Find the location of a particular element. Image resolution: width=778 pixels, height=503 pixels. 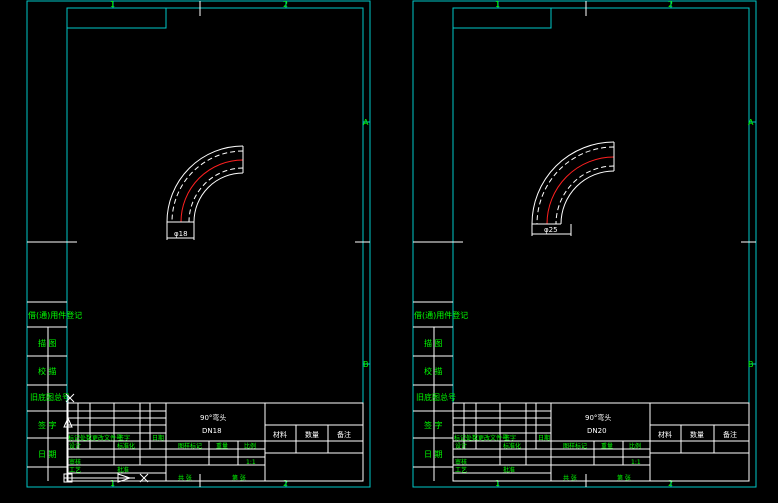

sheet-2-zone-label-right-B: B is located at coordinates (751, 364).